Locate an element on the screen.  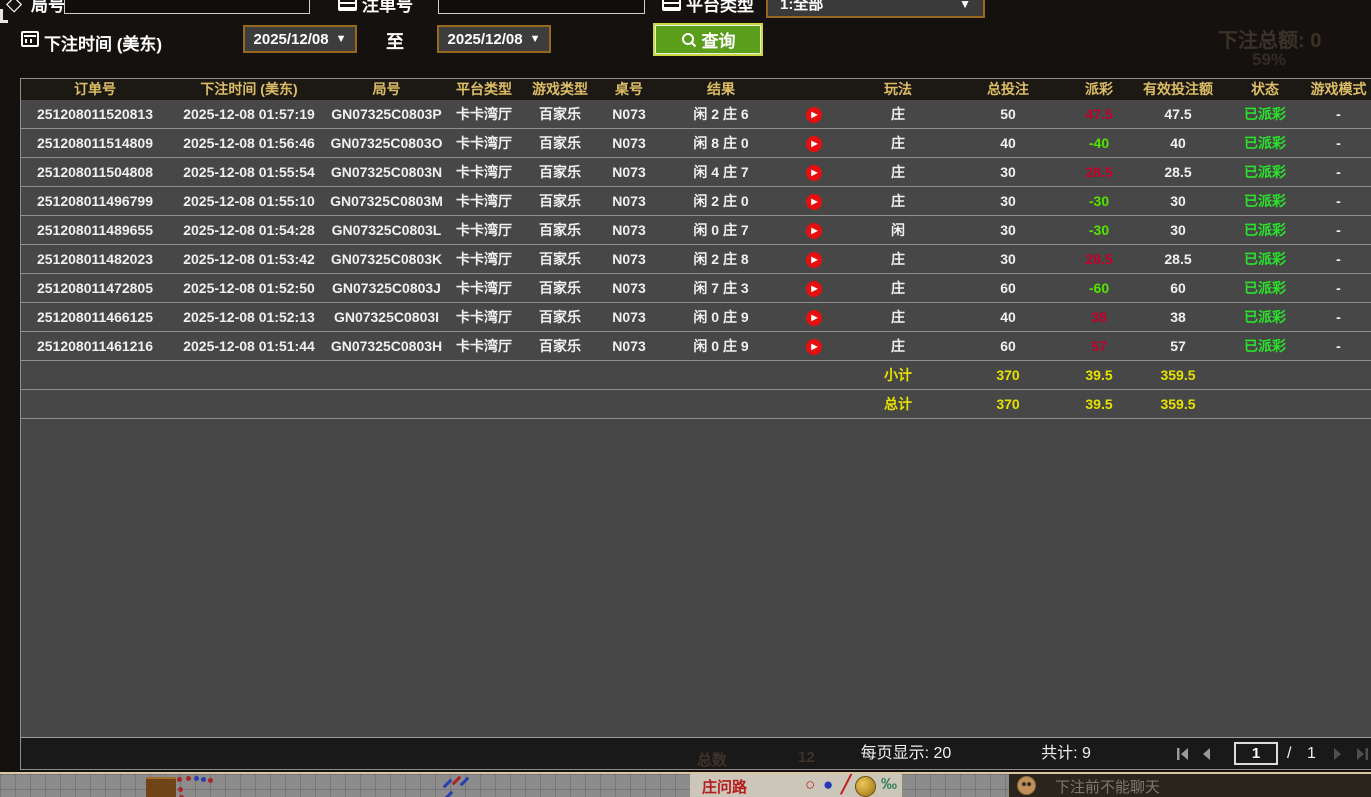
totals-payout: 39.5 is located at coordinates (1099, 404).